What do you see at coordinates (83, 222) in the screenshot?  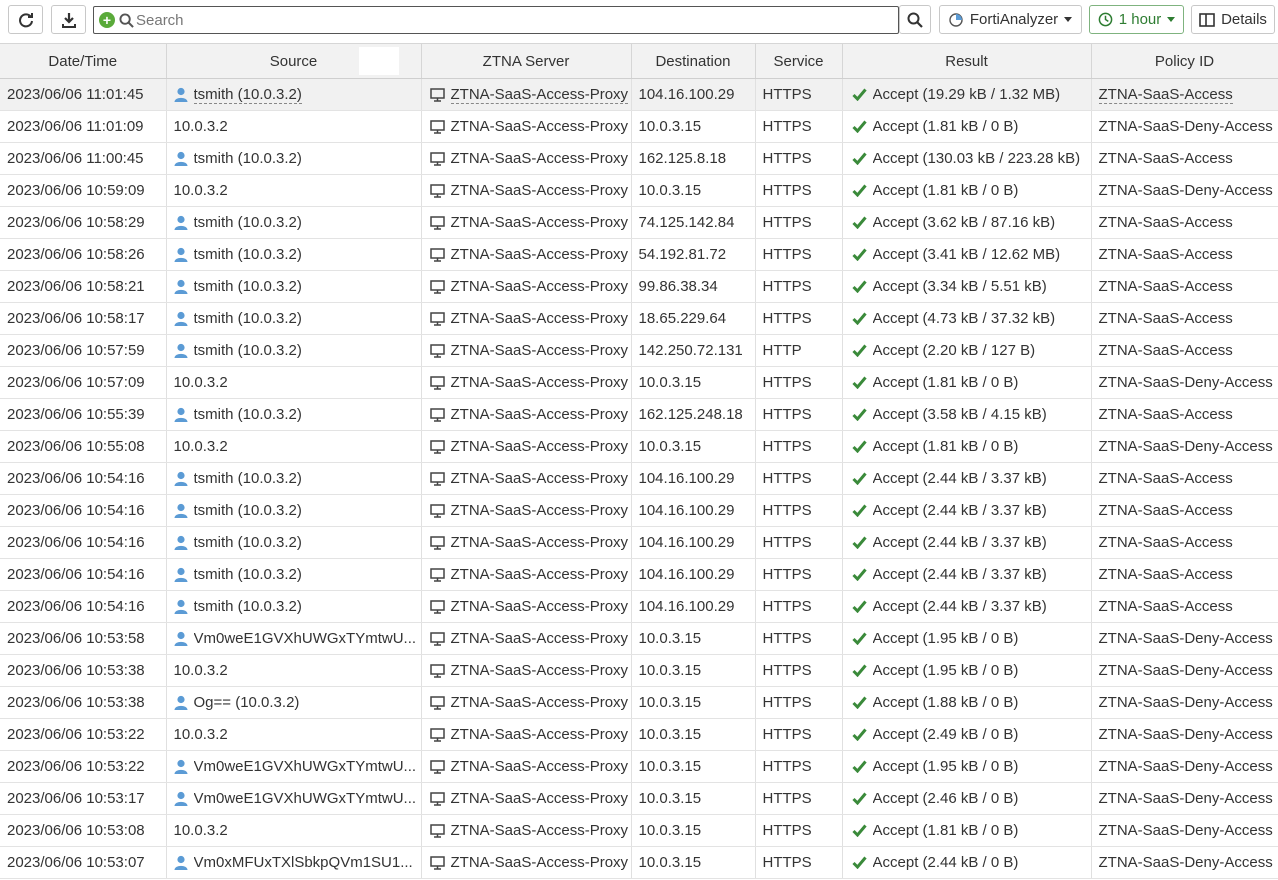 I see `cell-datetime: 2023/06/06 10:58:29` at bounding box center [83, 222].